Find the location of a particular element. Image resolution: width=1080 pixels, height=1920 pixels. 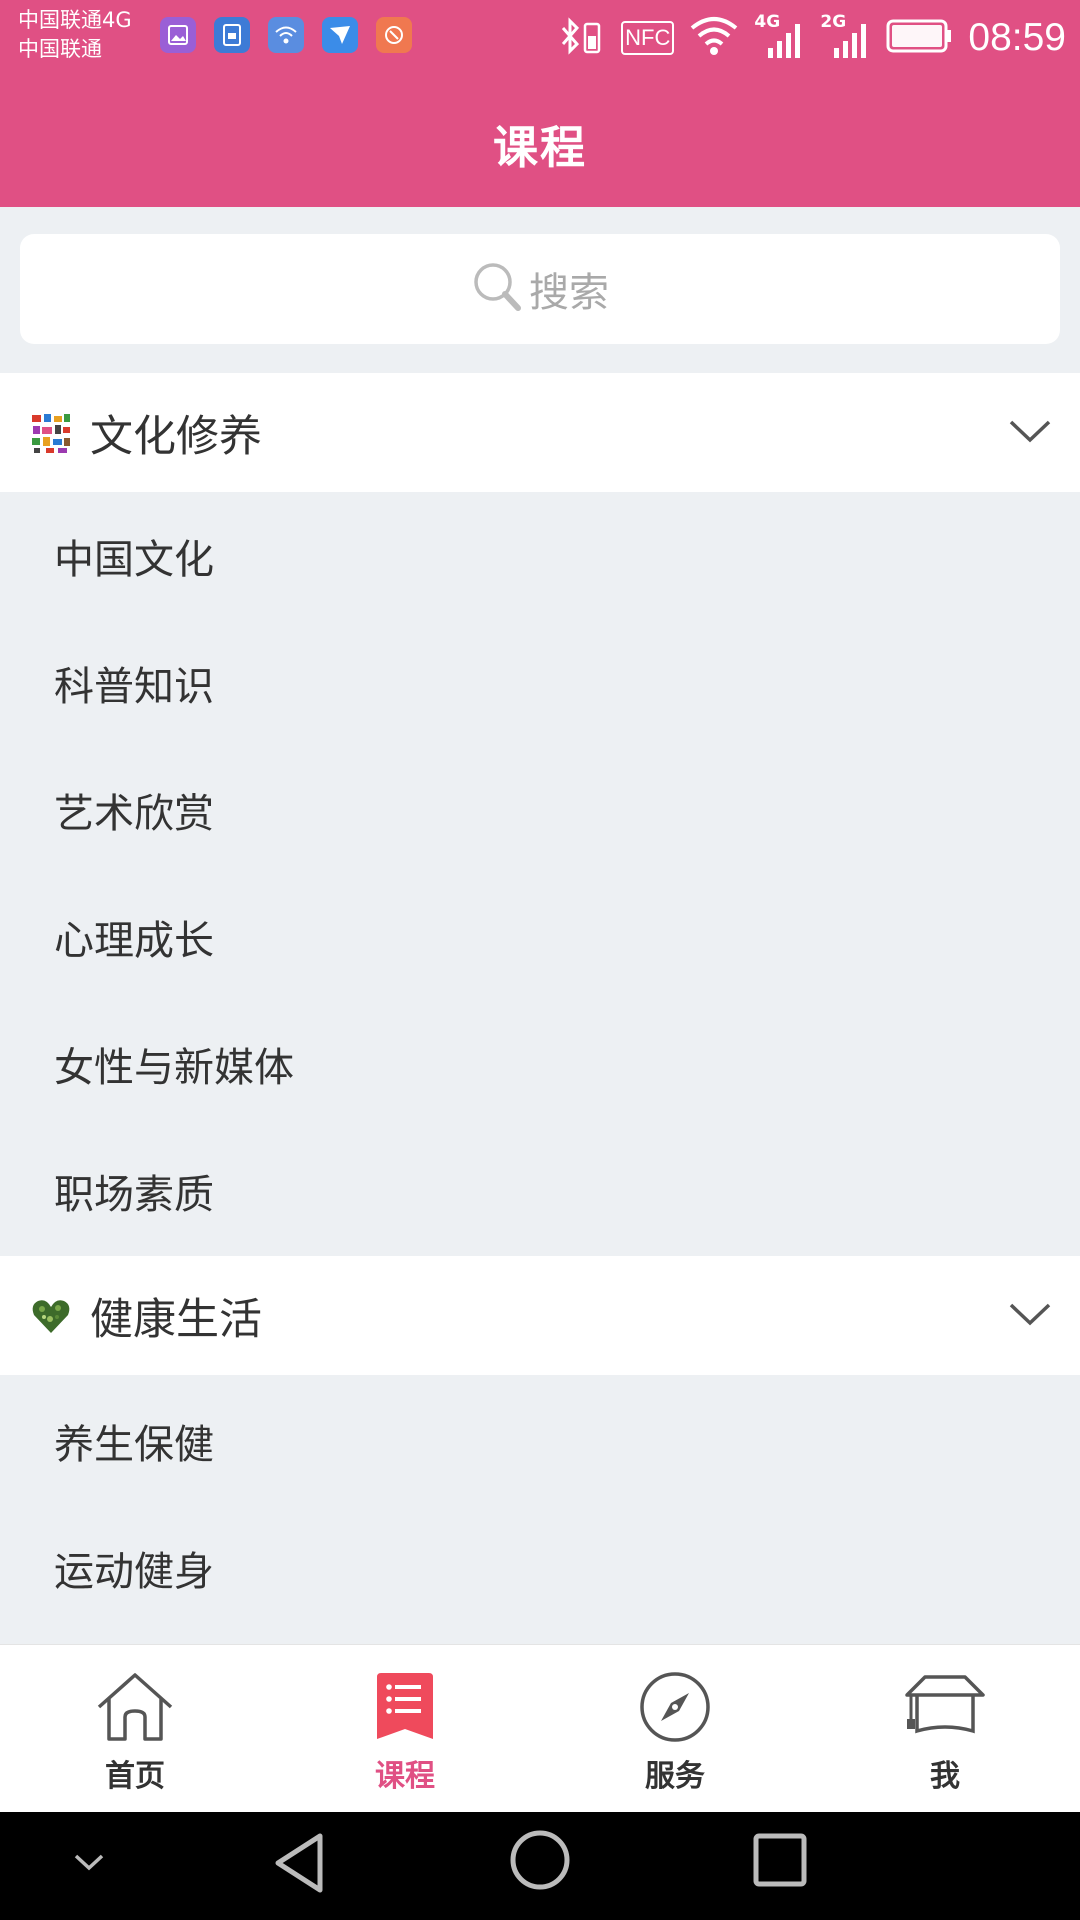

home-circle-icon is located at coordinates (540, 1862).